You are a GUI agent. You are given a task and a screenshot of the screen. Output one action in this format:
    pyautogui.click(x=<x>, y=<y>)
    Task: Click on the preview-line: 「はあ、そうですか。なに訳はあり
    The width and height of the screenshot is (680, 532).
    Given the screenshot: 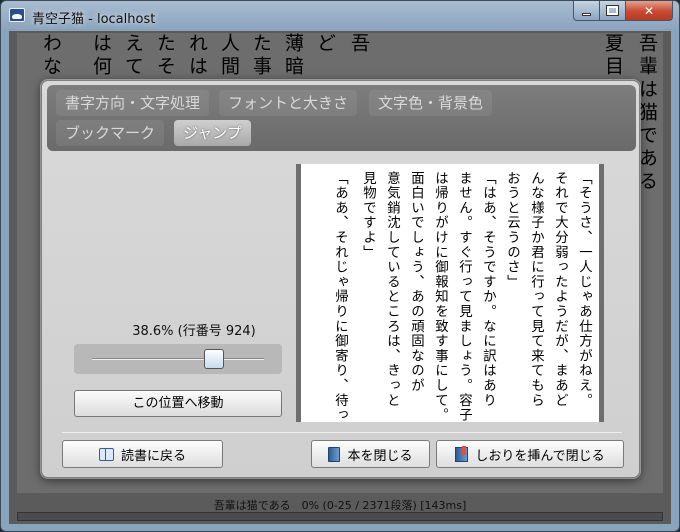 What is the action you would take?
    pyautogui.click(x=487, y=289)
    